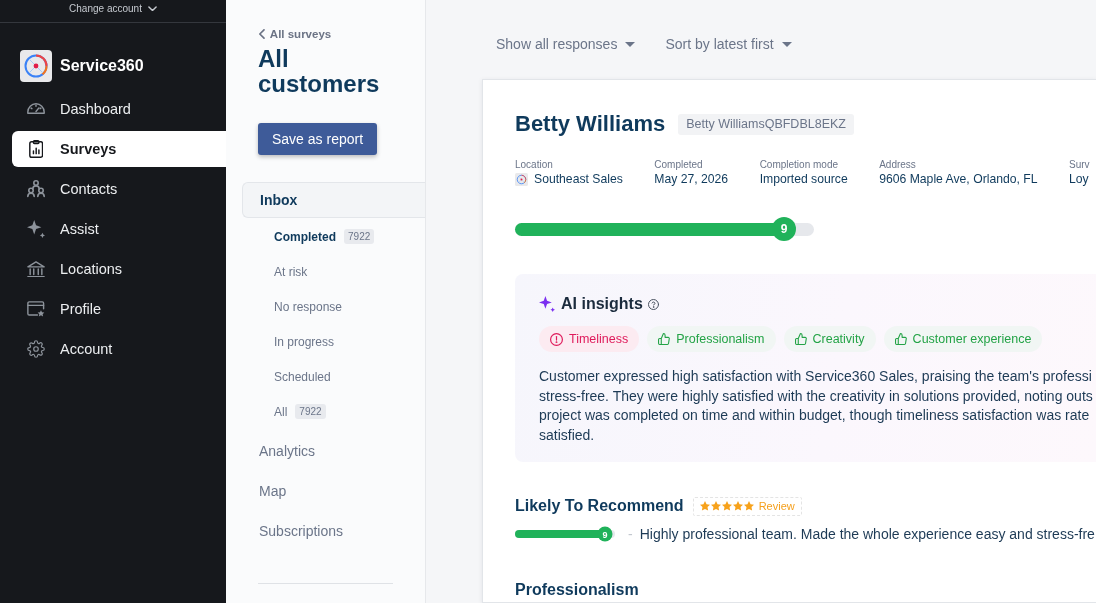  I want to click on nav-item: Assist, so click(119, 229).